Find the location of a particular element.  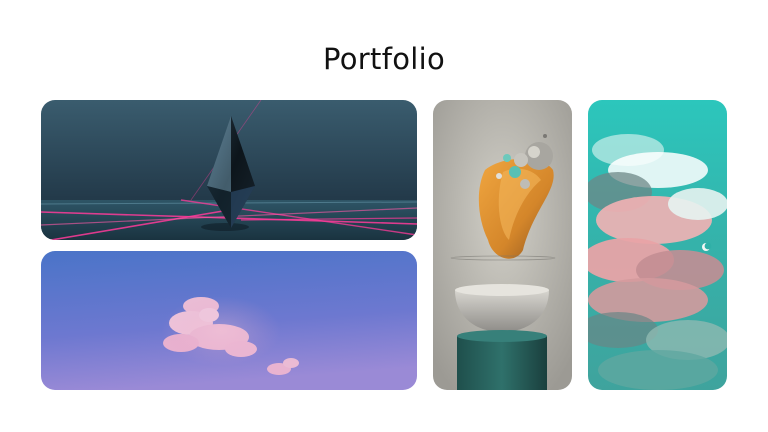

gallery-item-sculpture is located at coordinates (502, 245).